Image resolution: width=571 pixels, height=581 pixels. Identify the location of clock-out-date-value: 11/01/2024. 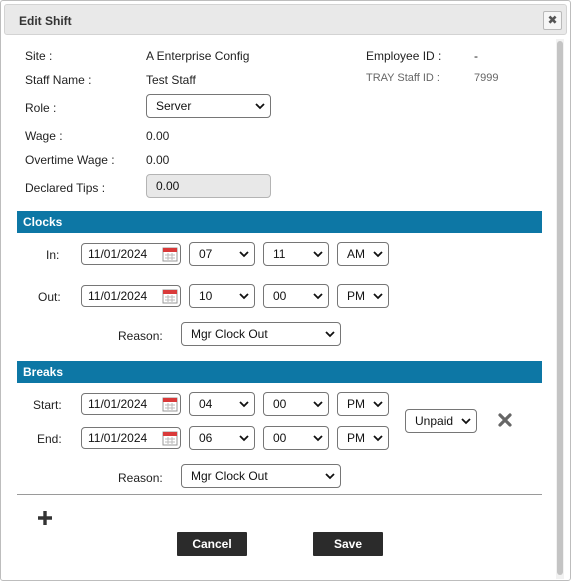
(118, 296).